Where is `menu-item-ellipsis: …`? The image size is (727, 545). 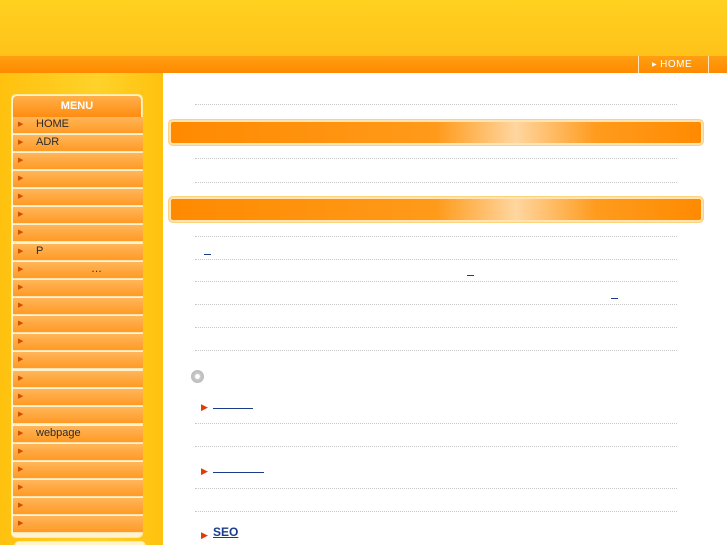 menu-item-ellipsis: … is located at coordinates (96, 269).